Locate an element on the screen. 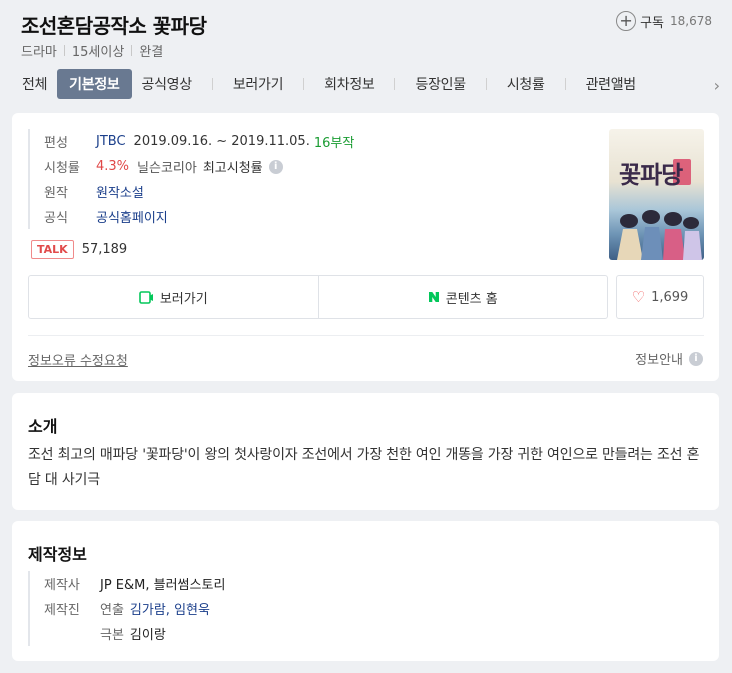 The width and height of the screenshot is (732, 673). subscribe-button: + 구독 18,678 is located at coordinates (664, 21).